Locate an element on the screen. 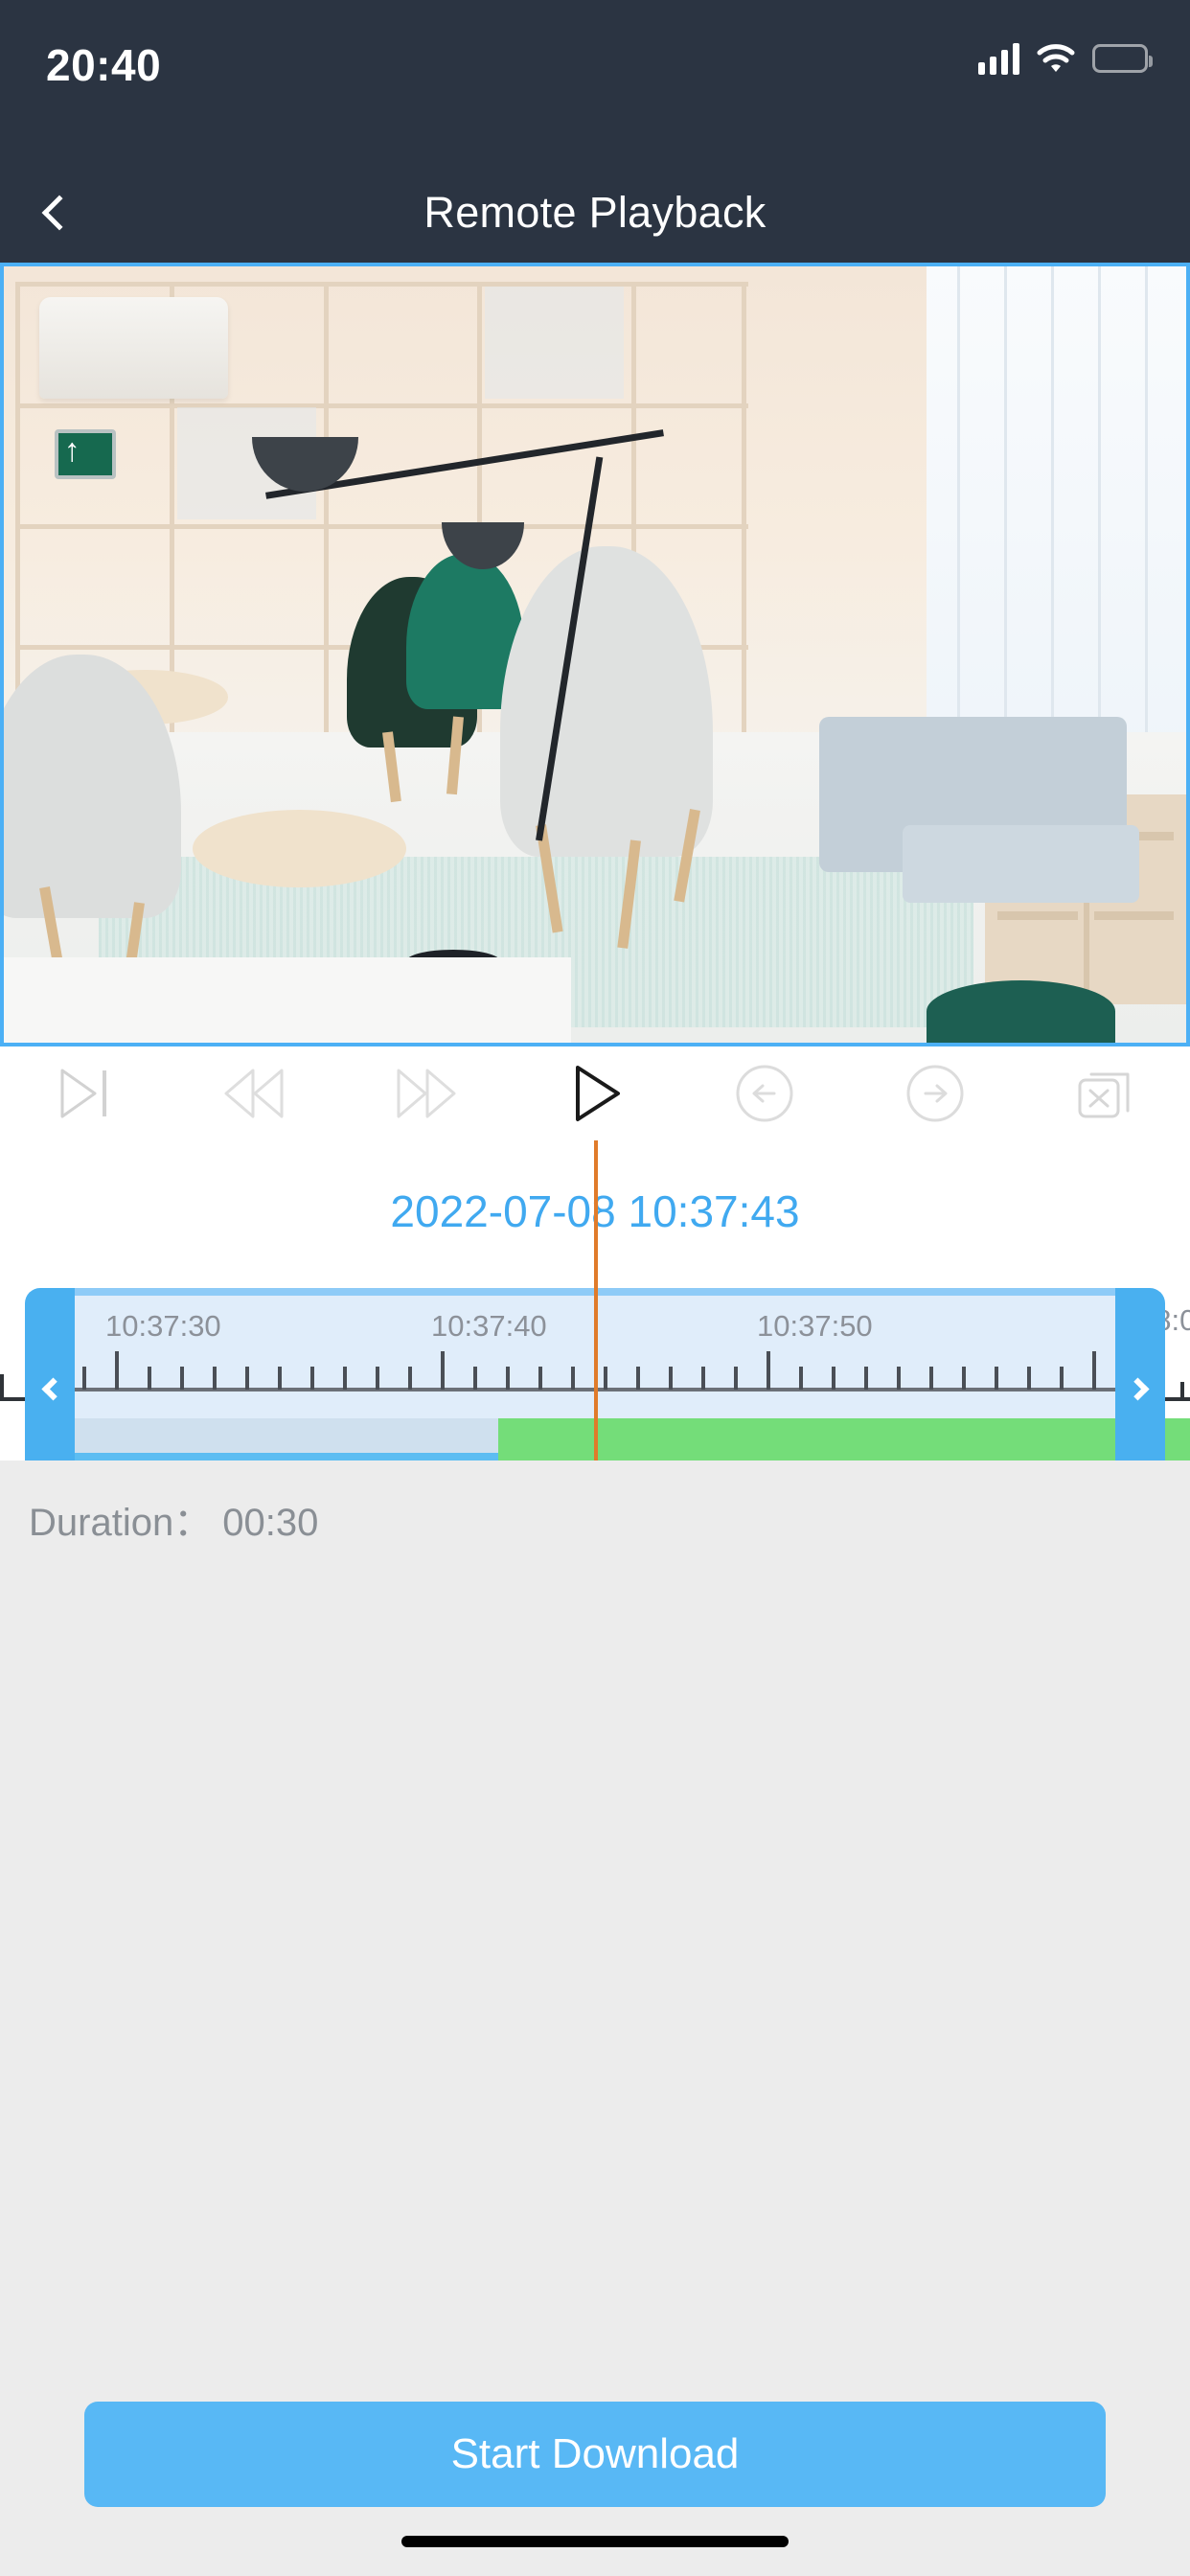  step-frame-button is located at coordinates (85, 1093).